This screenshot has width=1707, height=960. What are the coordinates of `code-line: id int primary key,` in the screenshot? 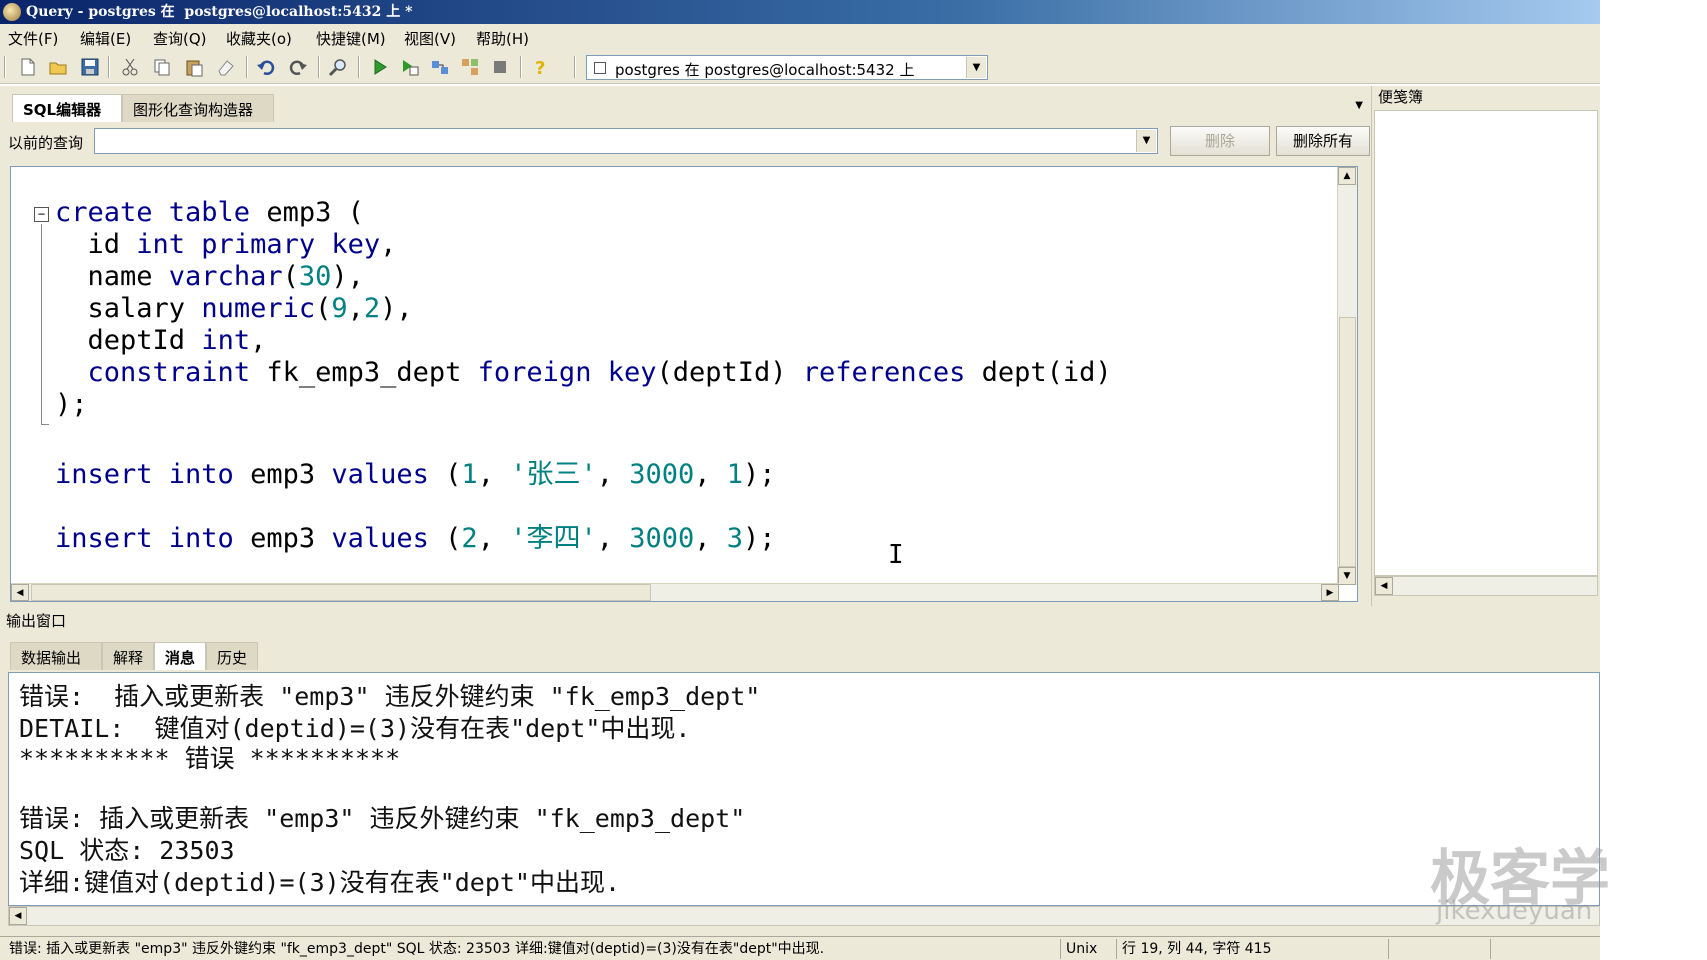 It's located at (226, 244).